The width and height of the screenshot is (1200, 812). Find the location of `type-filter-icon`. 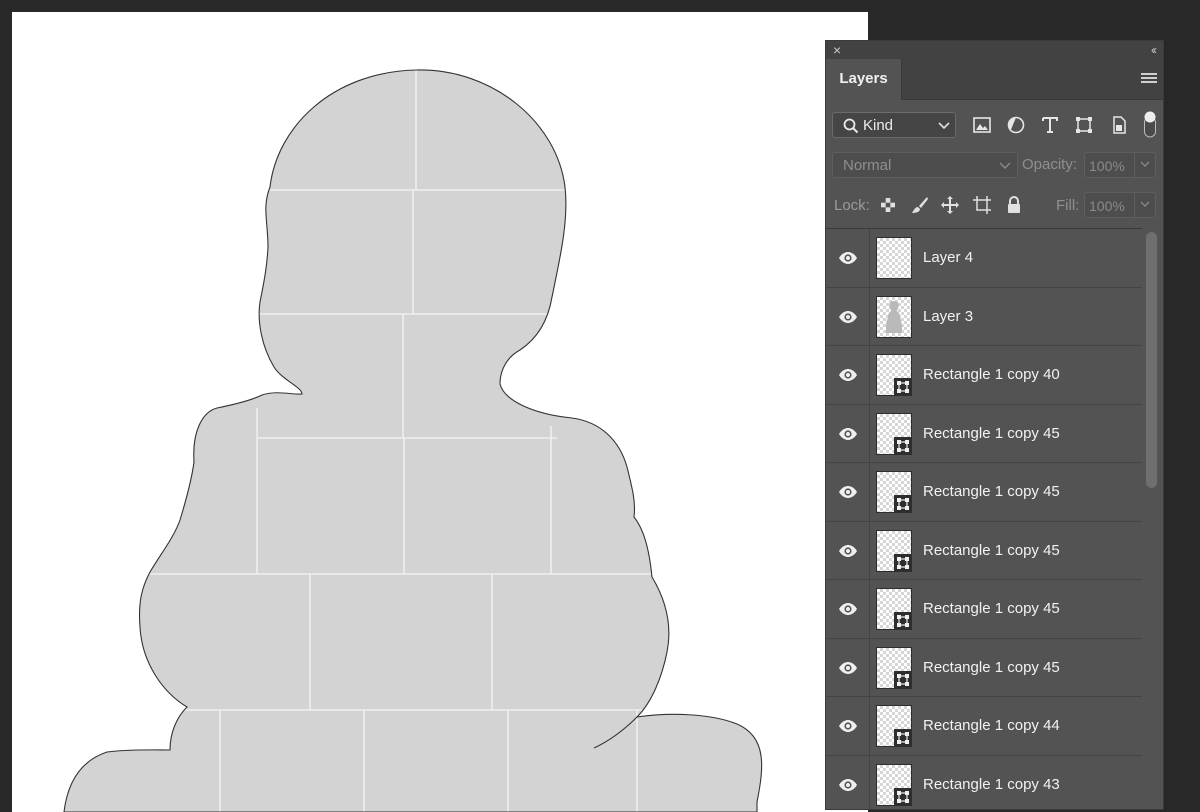

type-filter-icon is located at coordinates (1050, 125).